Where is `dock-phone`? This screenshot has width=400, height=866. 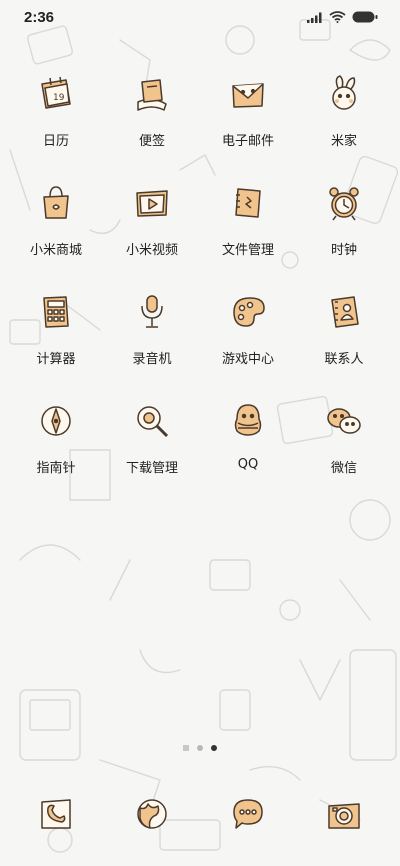 dock-phone is located at coordinates (56, 814).